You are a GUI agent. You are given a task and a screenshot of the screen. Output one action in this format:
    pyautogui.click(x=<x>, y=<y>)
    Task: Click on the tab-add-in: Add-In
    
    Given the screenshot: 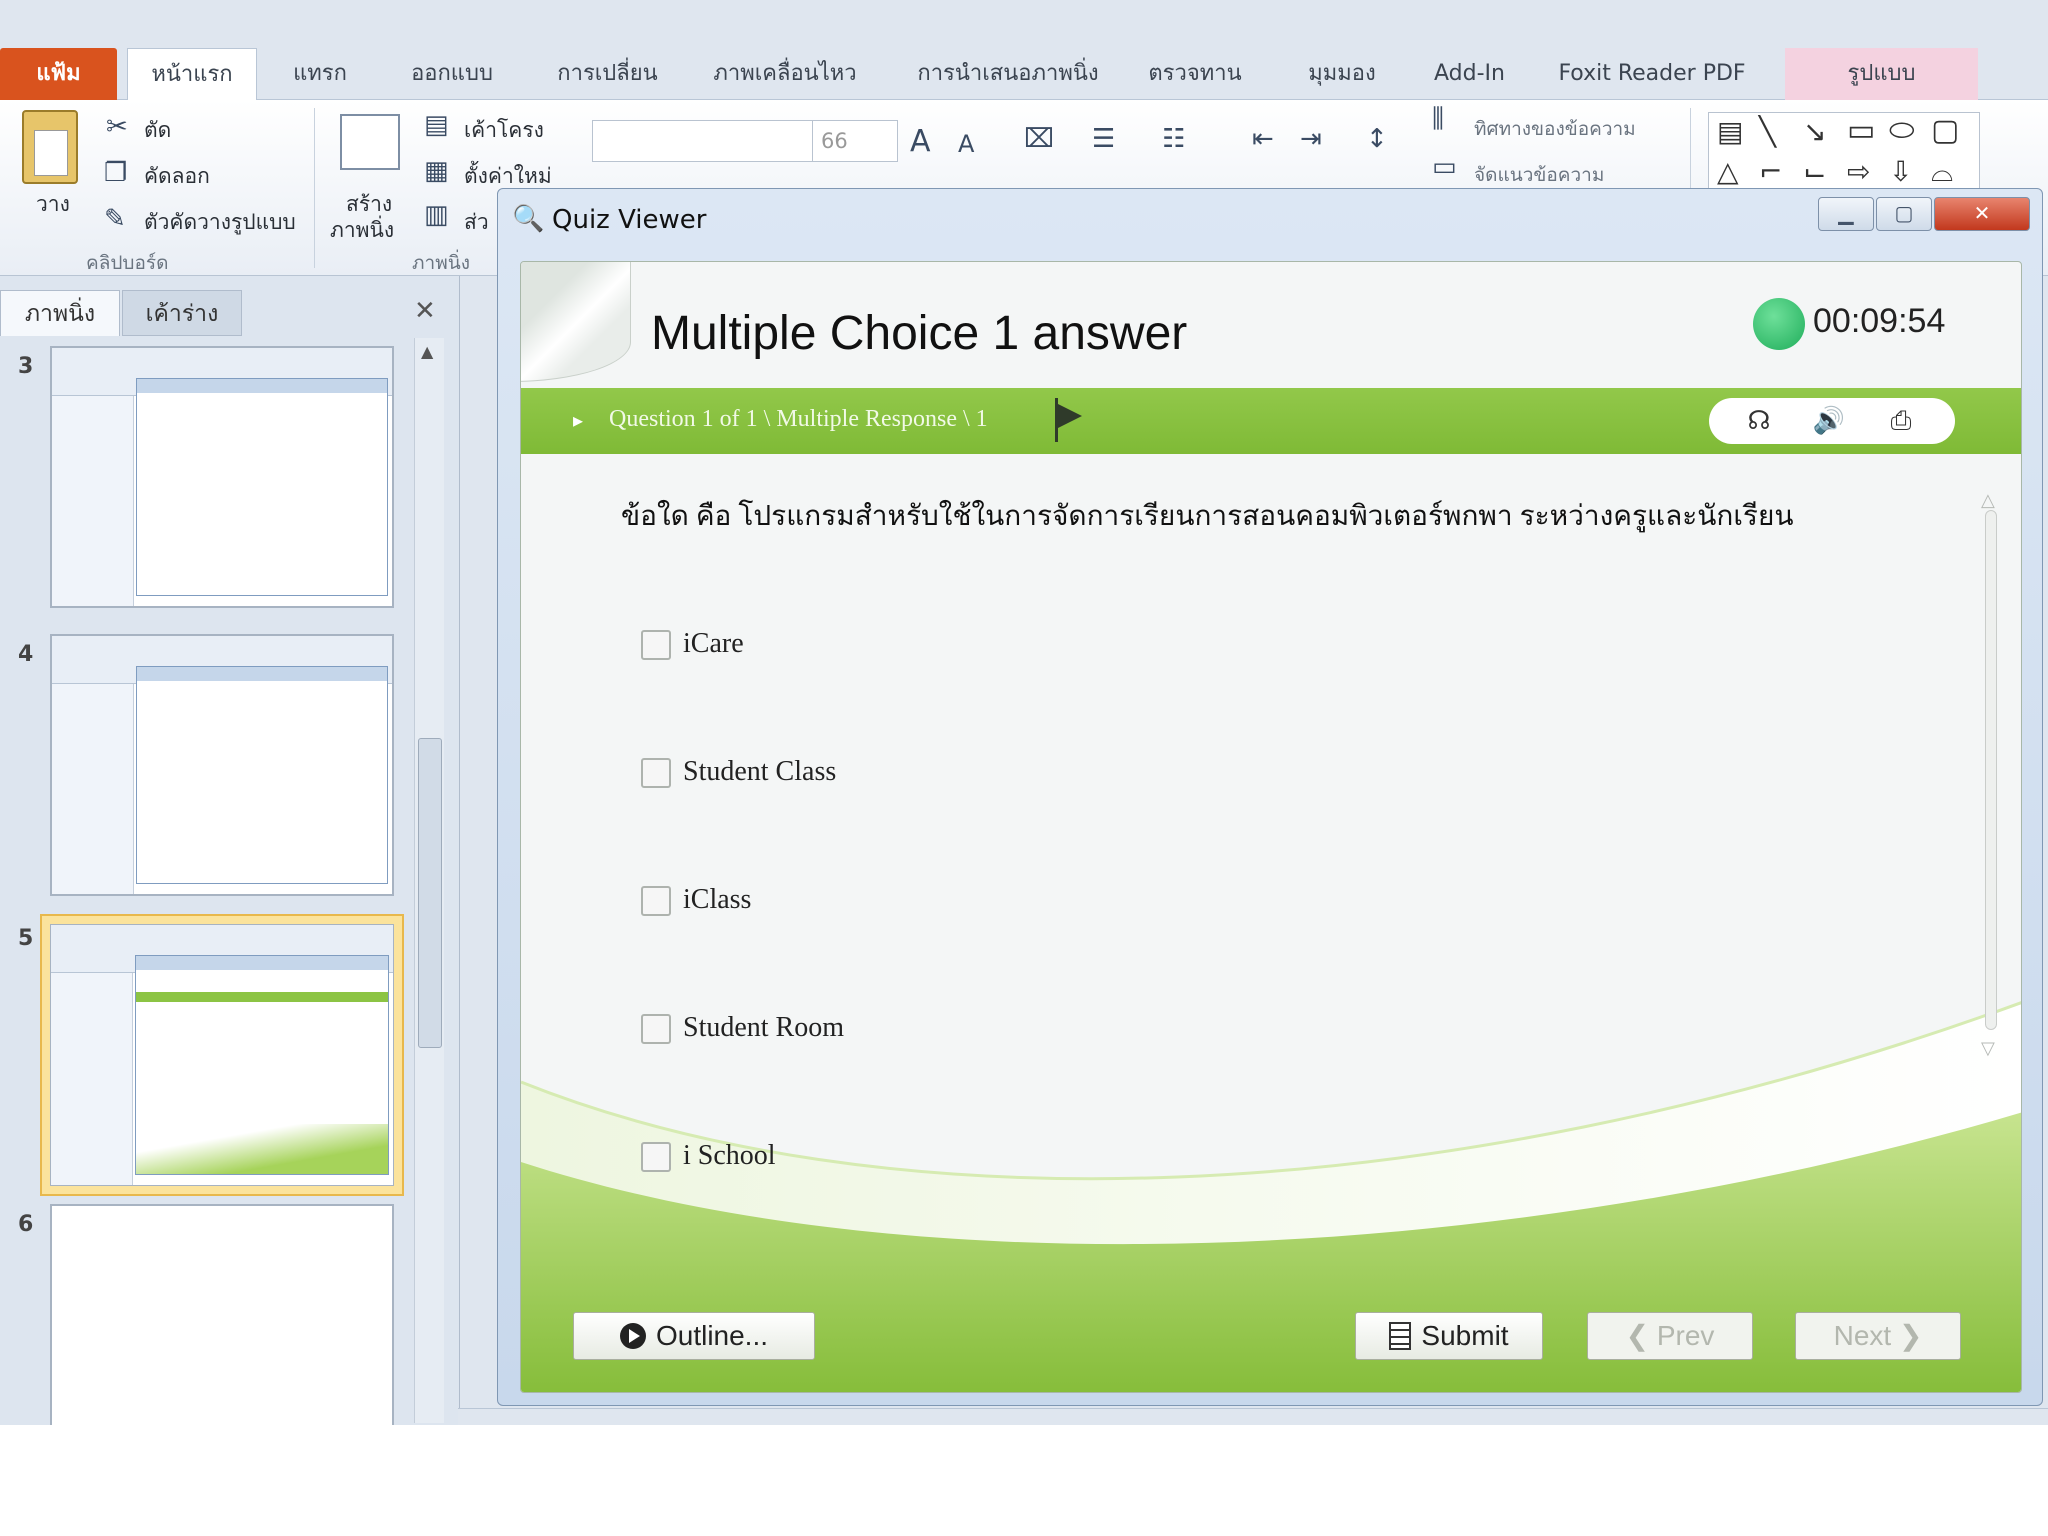 What is the action you would take?
    pyautogui.click(x=1469, y=74)
    